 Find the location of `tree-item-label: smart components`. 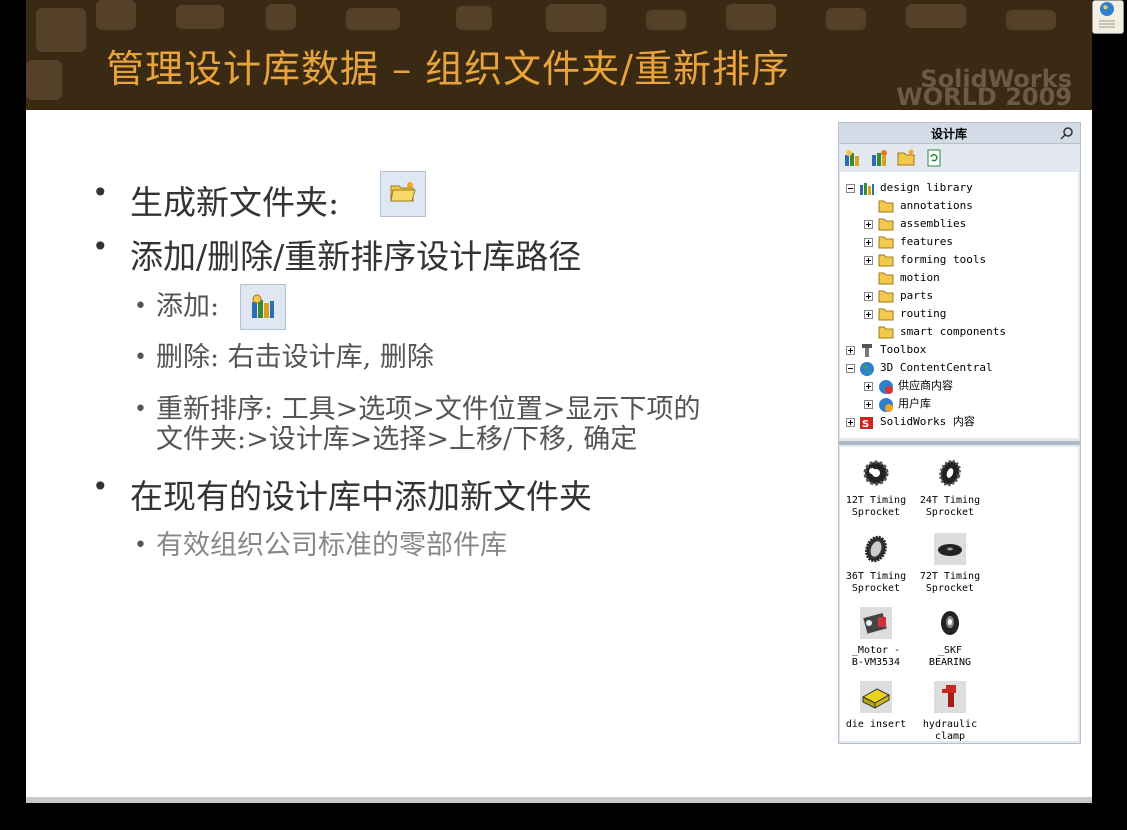

tree-item-label: smart components is located at coordinates (953, 331).